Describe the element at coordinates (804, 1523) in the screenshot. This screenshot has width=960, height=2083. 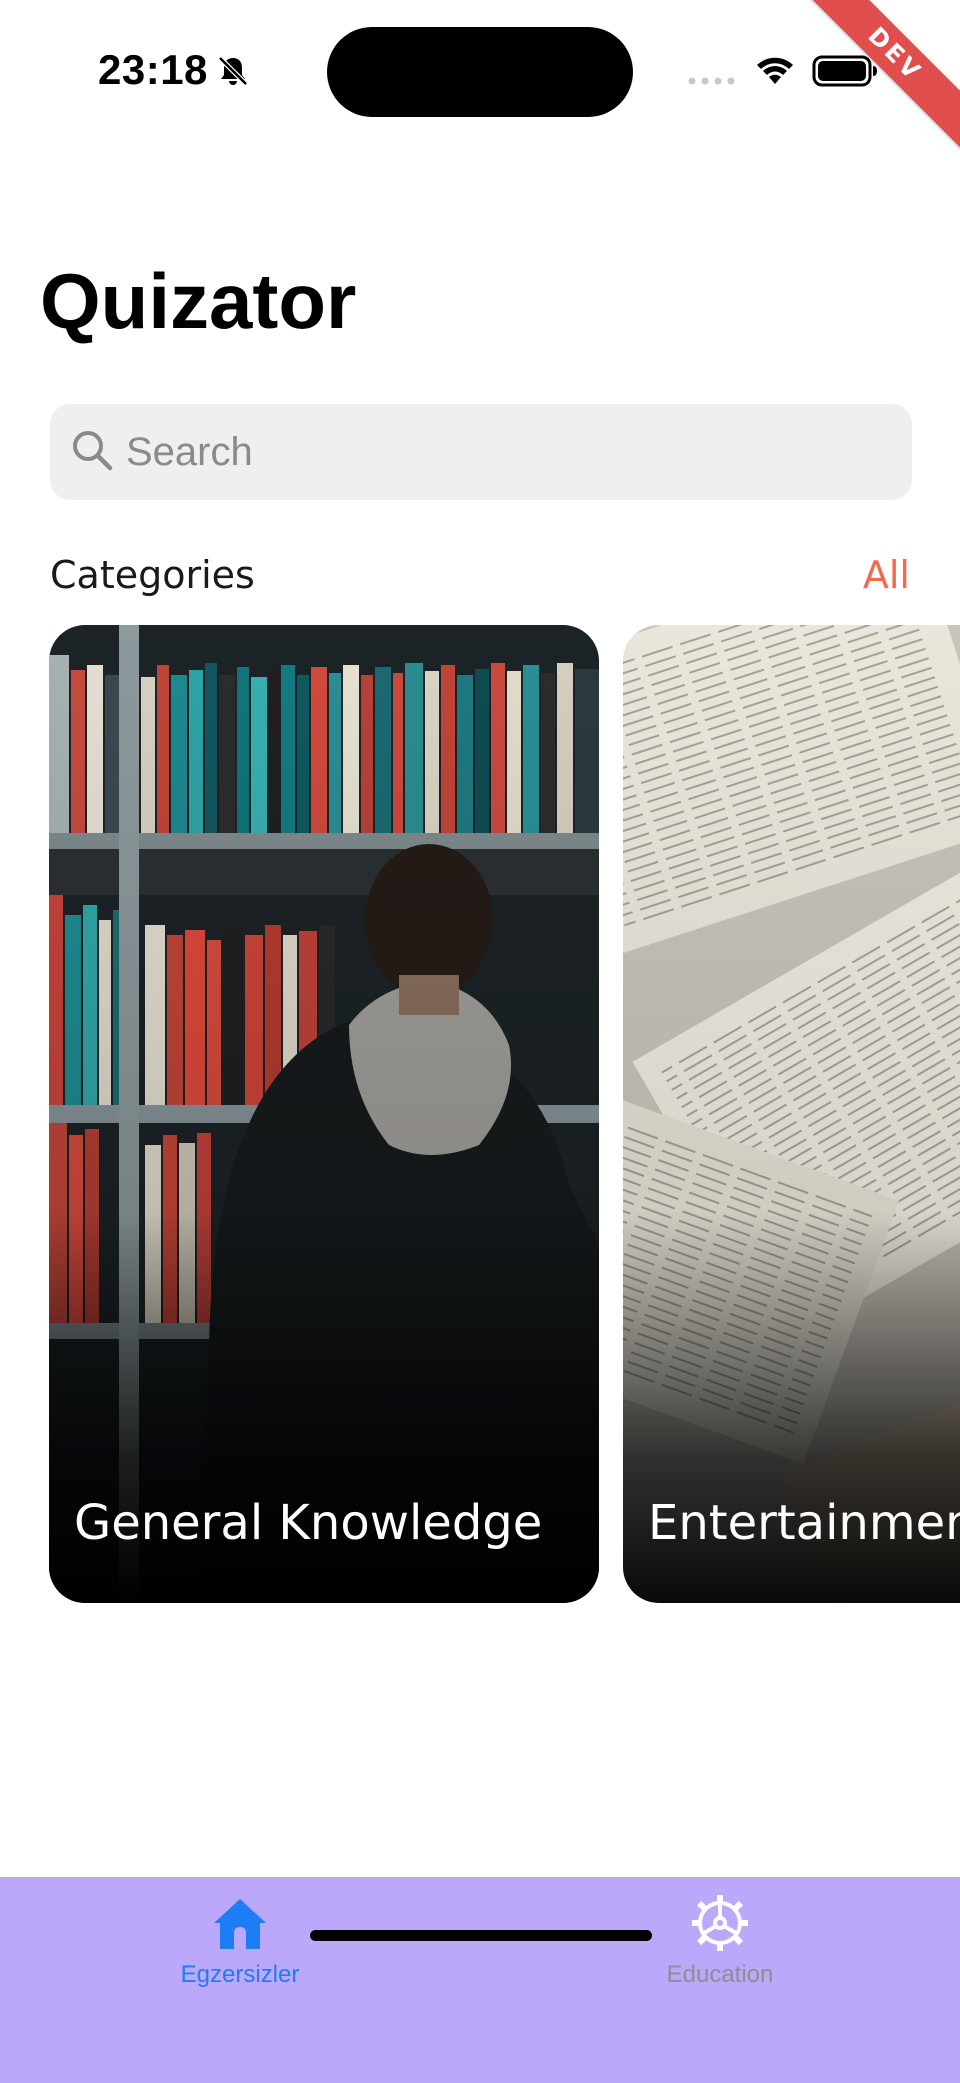
I see `category-card-label: Entertainment` at that location.